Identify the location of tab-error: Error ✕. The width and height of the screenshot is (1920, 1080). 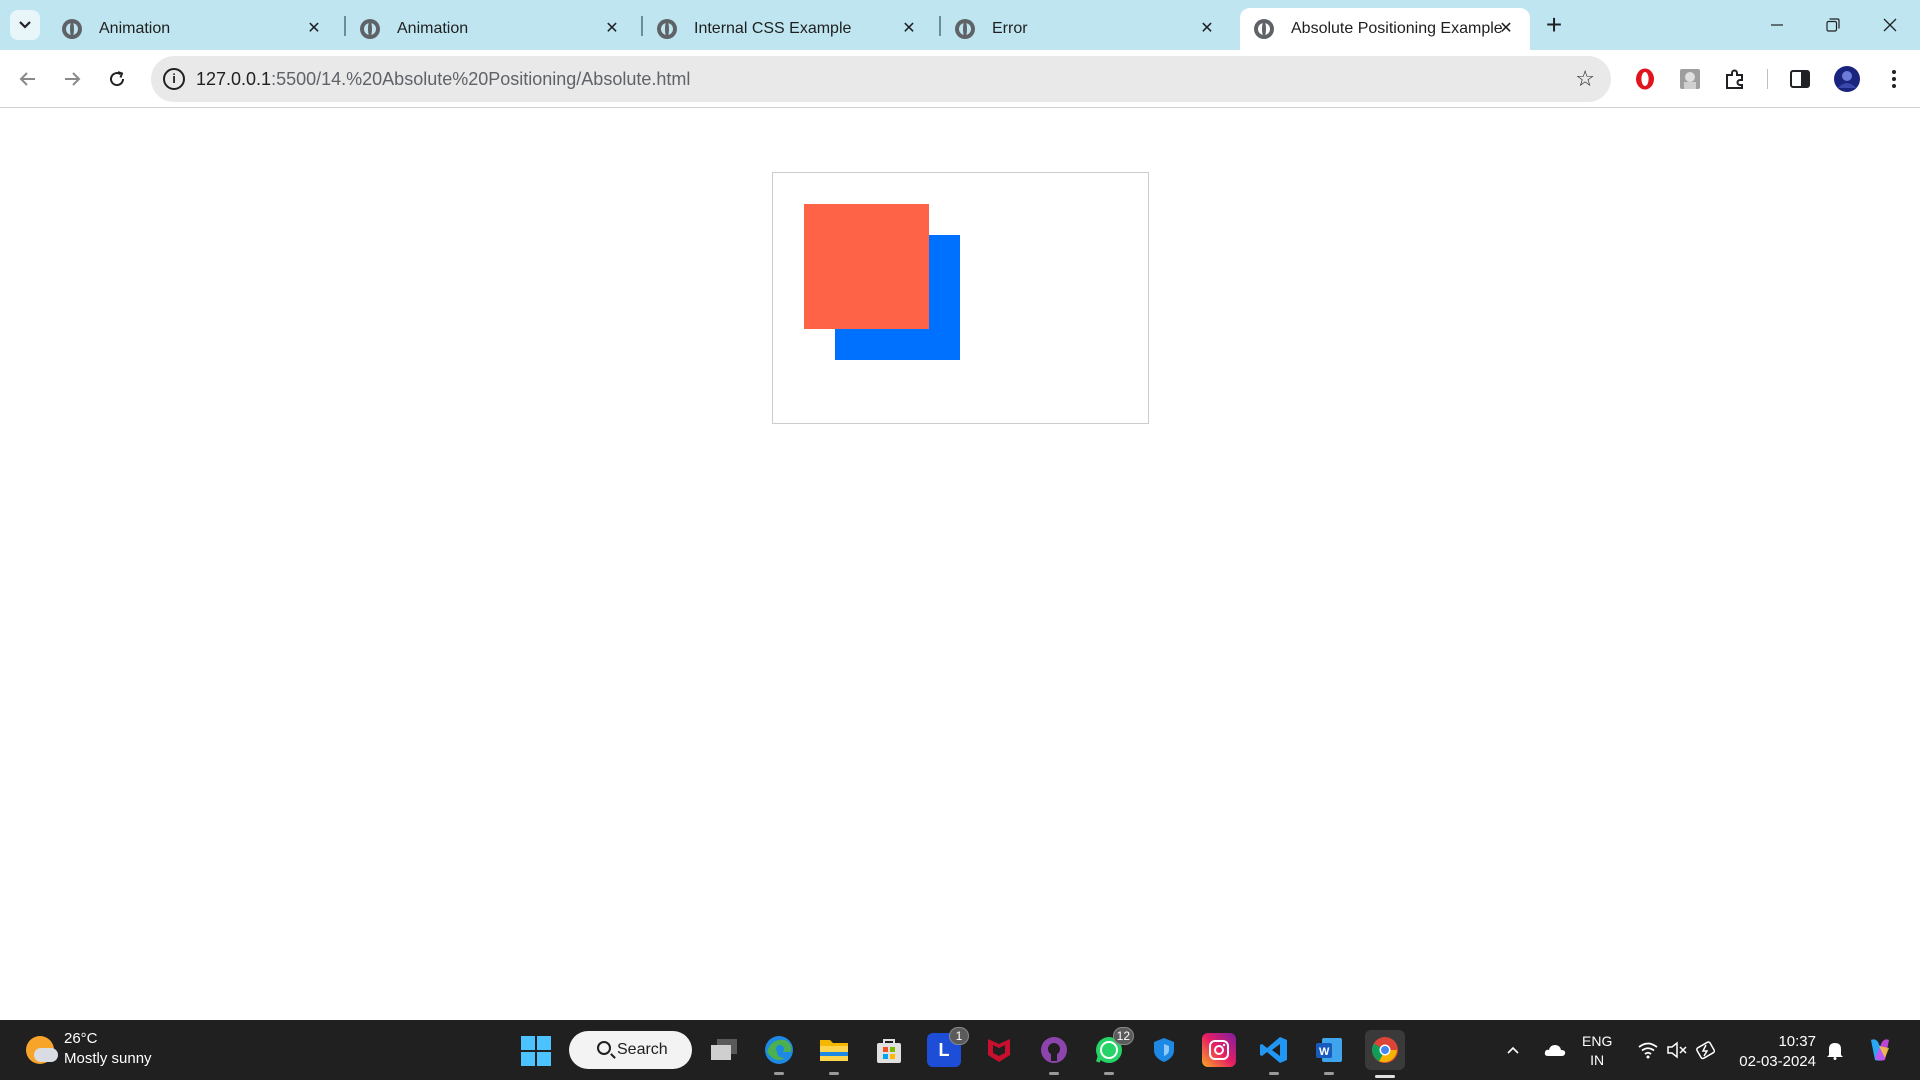
(1086, 29).